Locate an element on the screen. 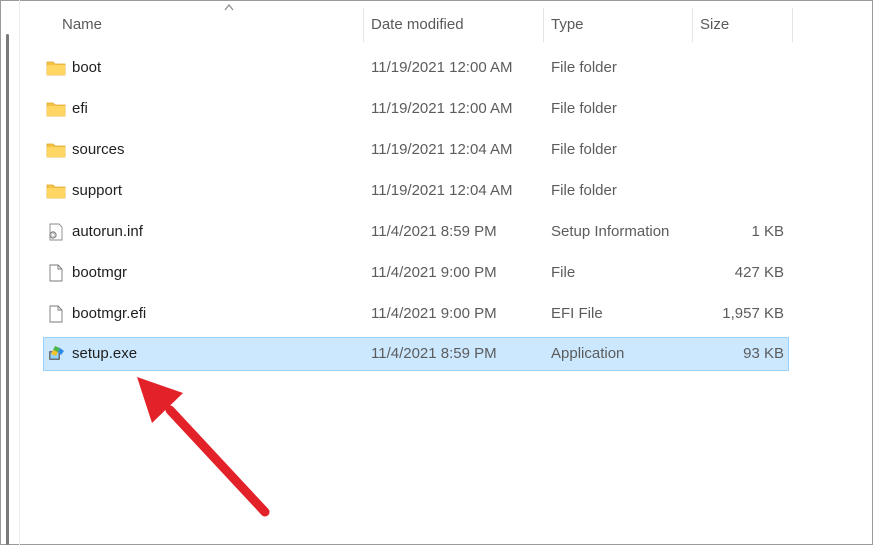  setup-info-icon is located at coordinates (56, 232).